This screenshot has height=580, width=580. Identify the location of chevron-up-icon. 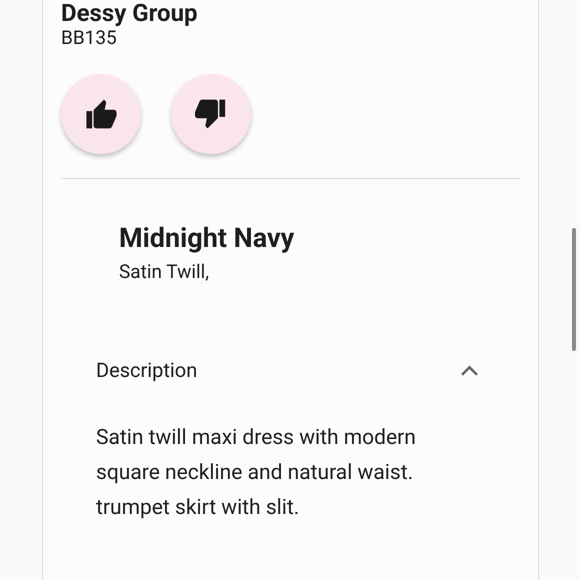
(469, 370).